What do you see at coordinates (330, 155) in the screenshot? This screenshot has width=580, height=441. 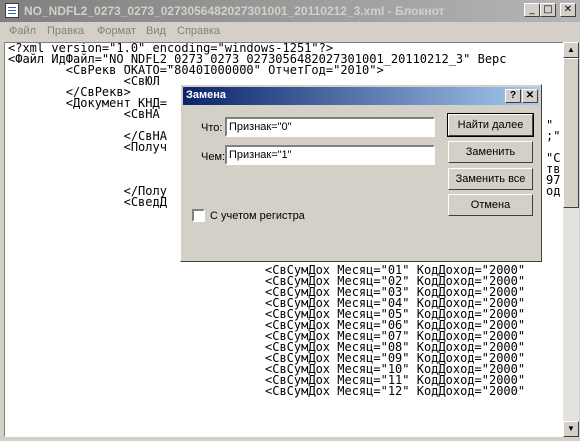 I see `replace-input: Признак="1"` at bounding box center [330, 155].